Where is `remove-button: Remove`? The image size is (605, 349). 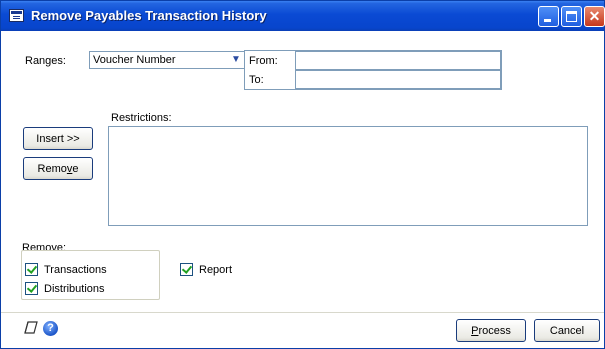
remove-button: Remove is located at coordinates (58, 168).